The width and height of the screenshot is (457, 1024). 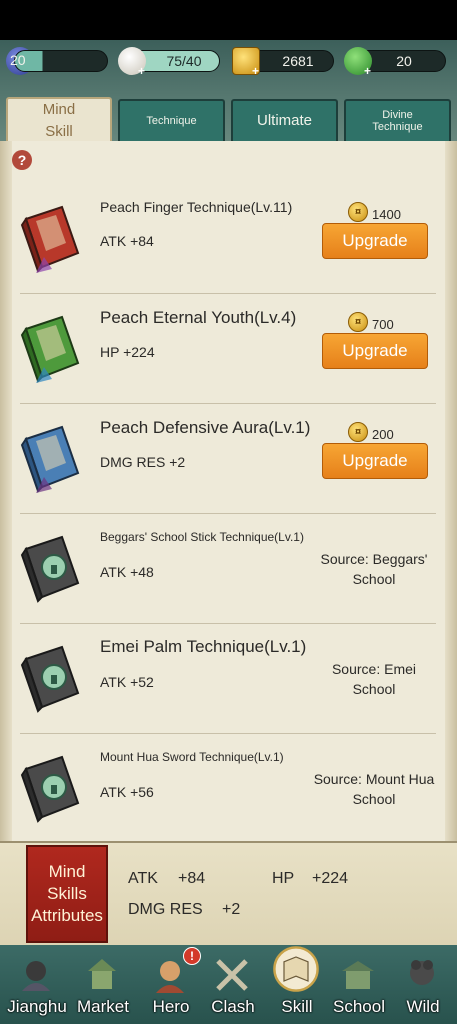 What do you see at coordinates (22, 160) in the screenshot?
I see `help-icon: ?` at bounding box center [22, 160].